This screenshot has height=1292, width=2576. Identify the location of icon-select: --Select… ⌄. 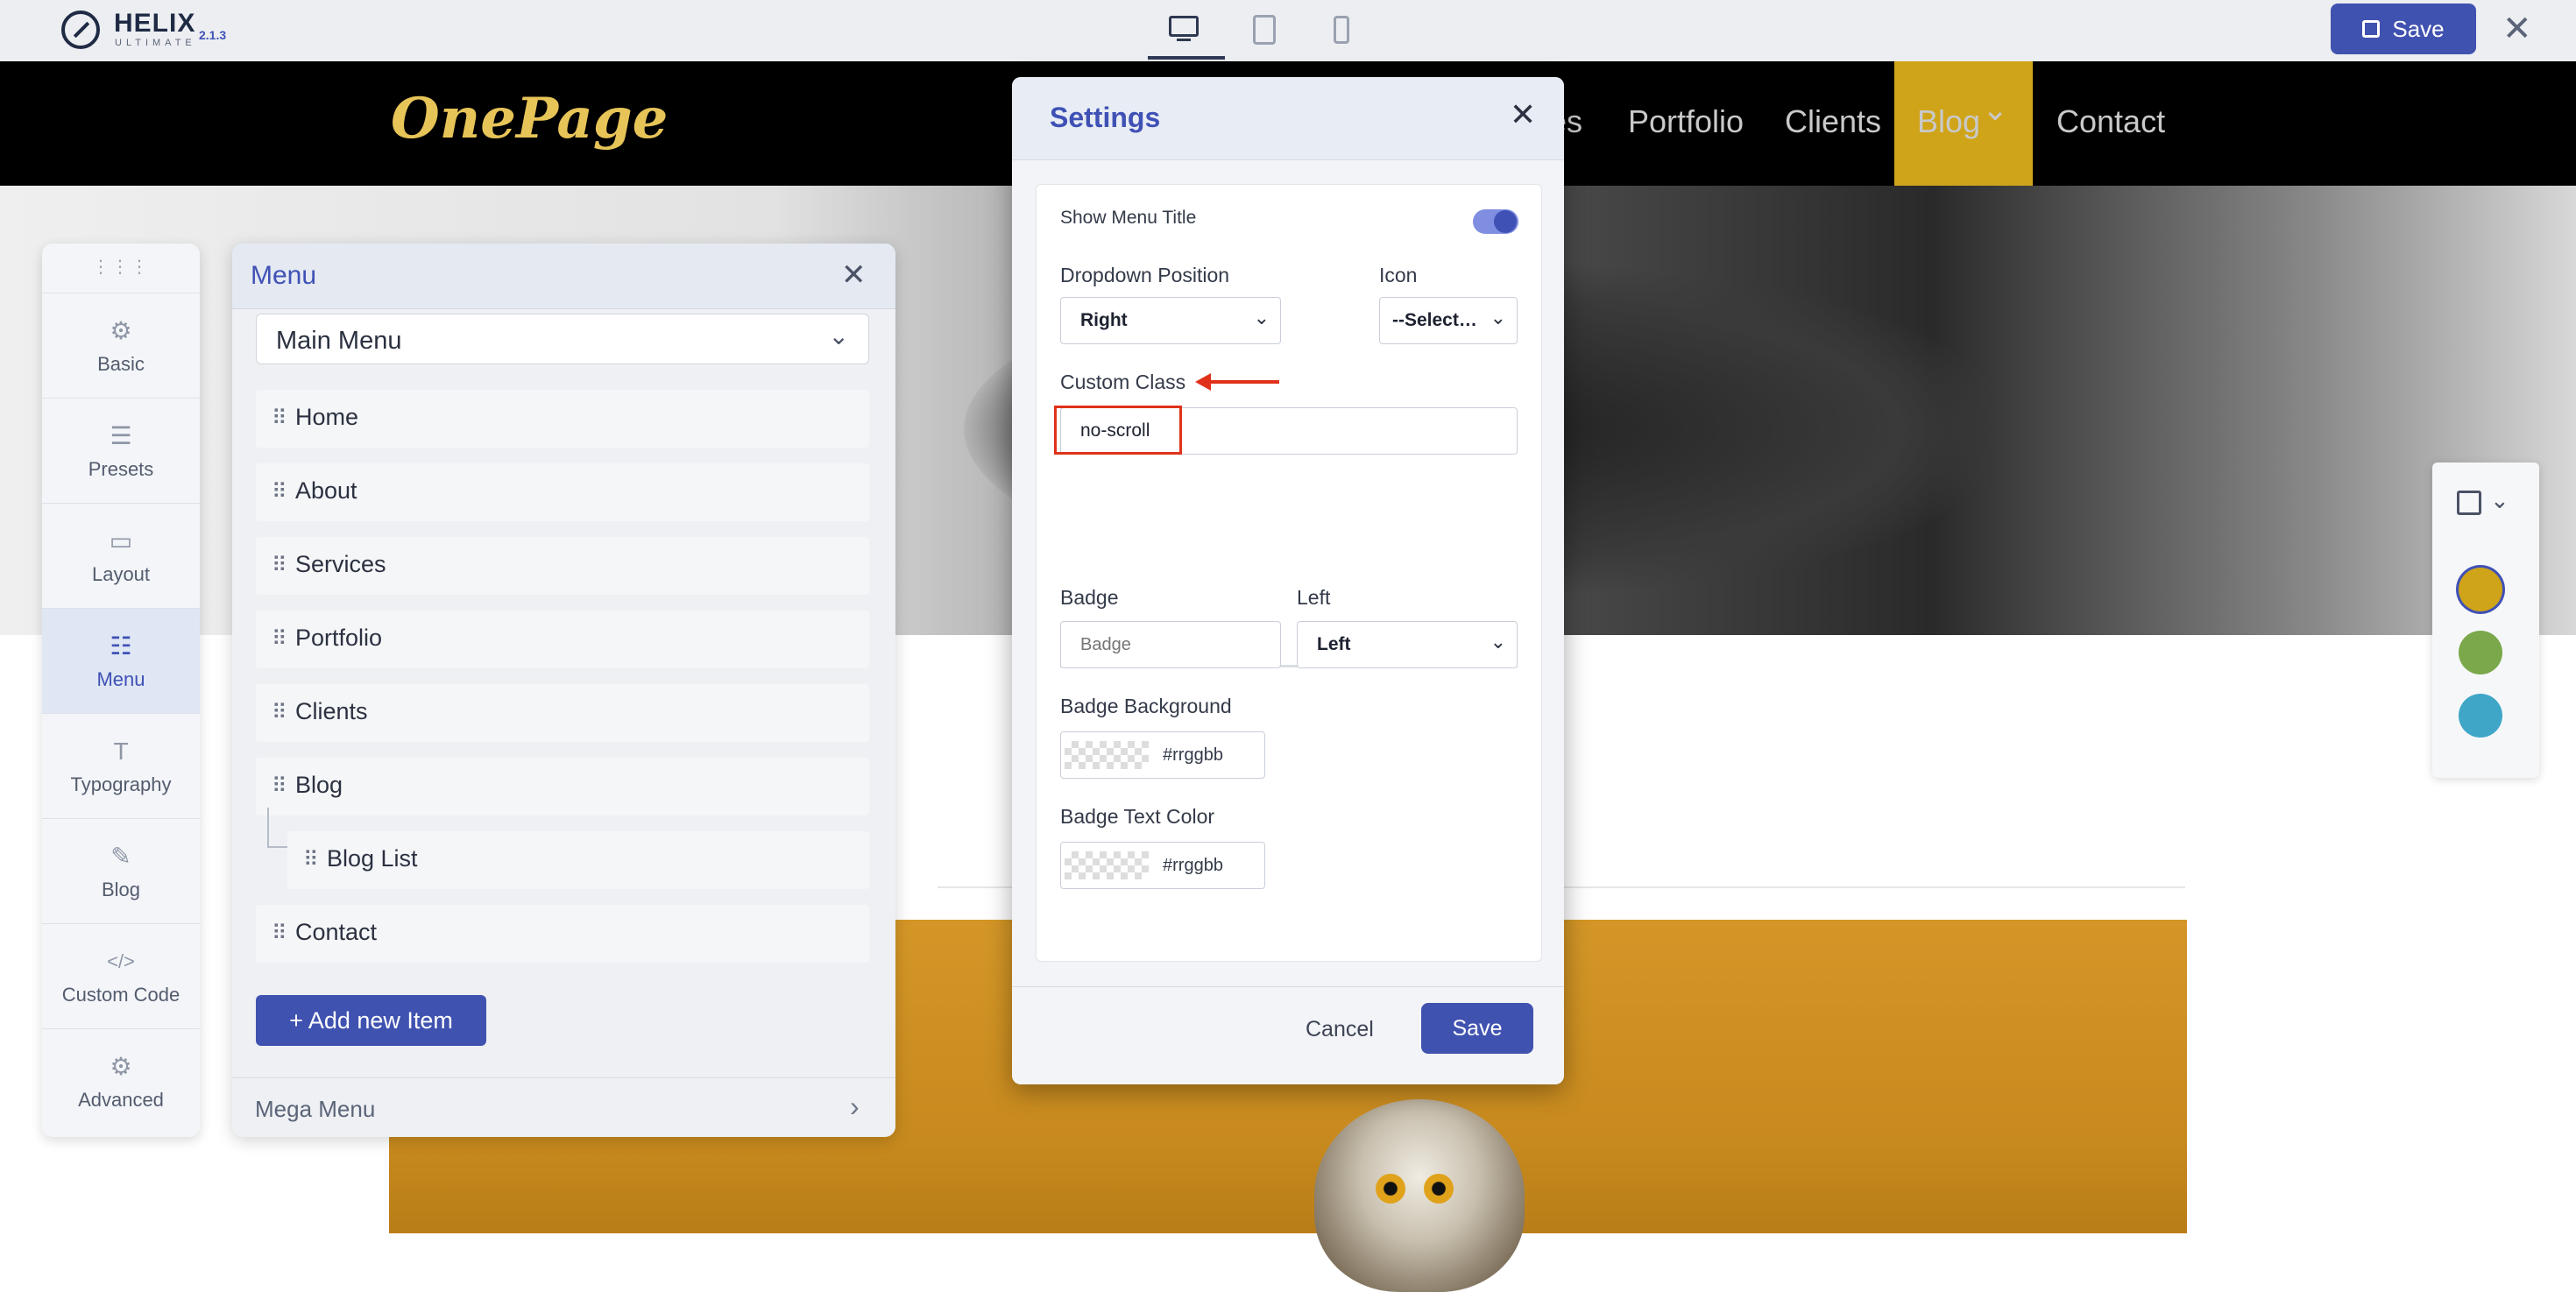
(1448, 320).